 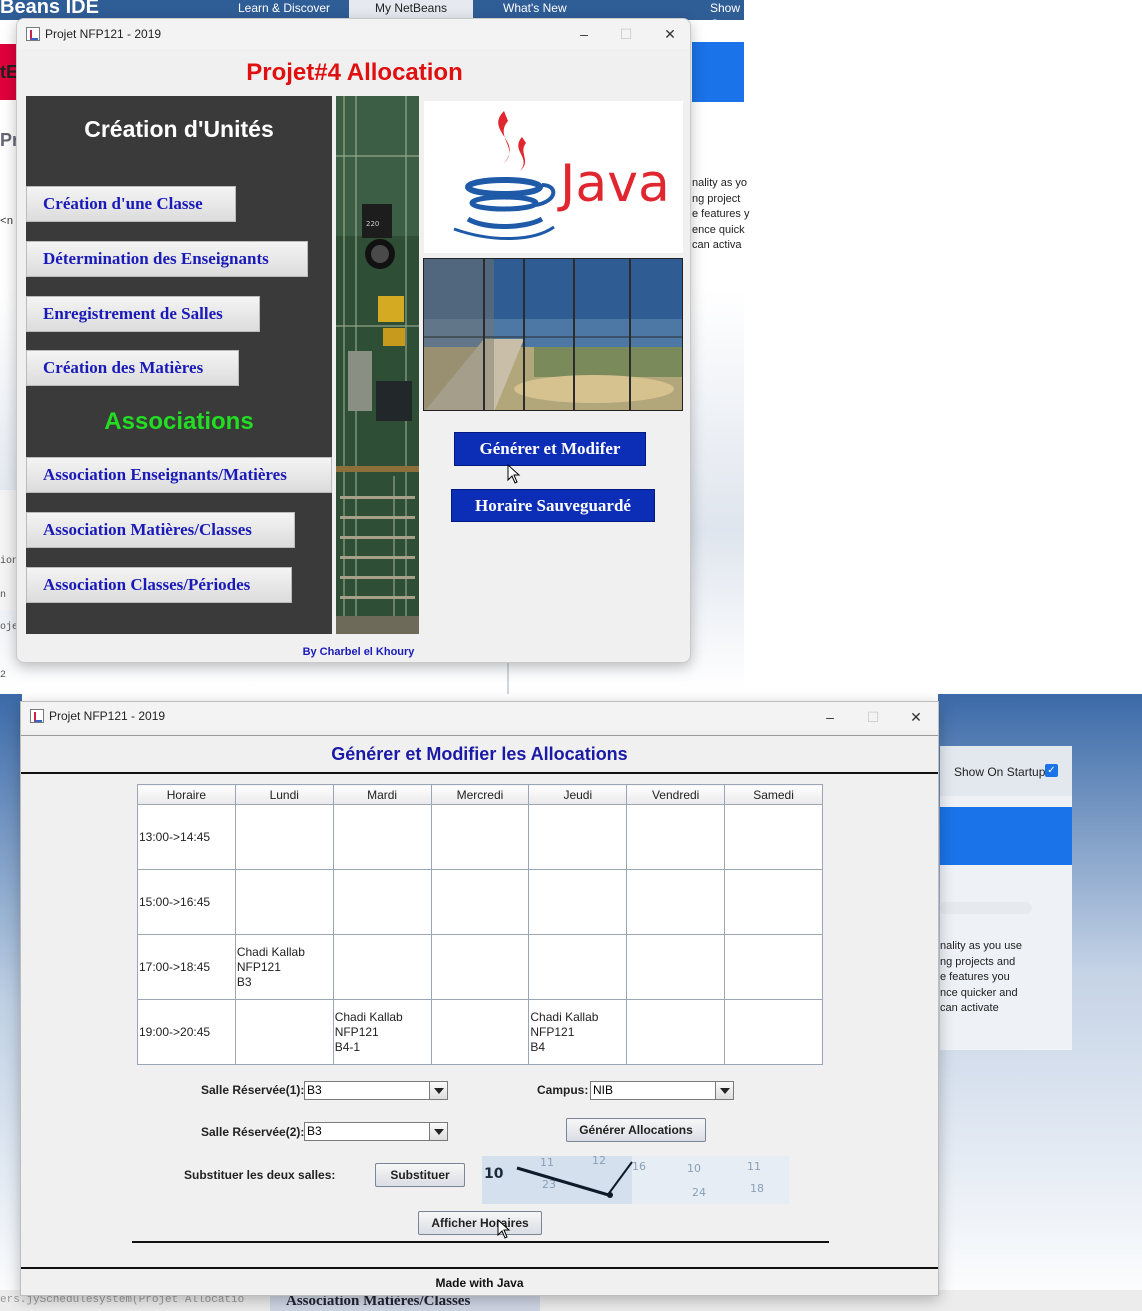 I want to click on java-logo: Java, so click(x=553, y=177).